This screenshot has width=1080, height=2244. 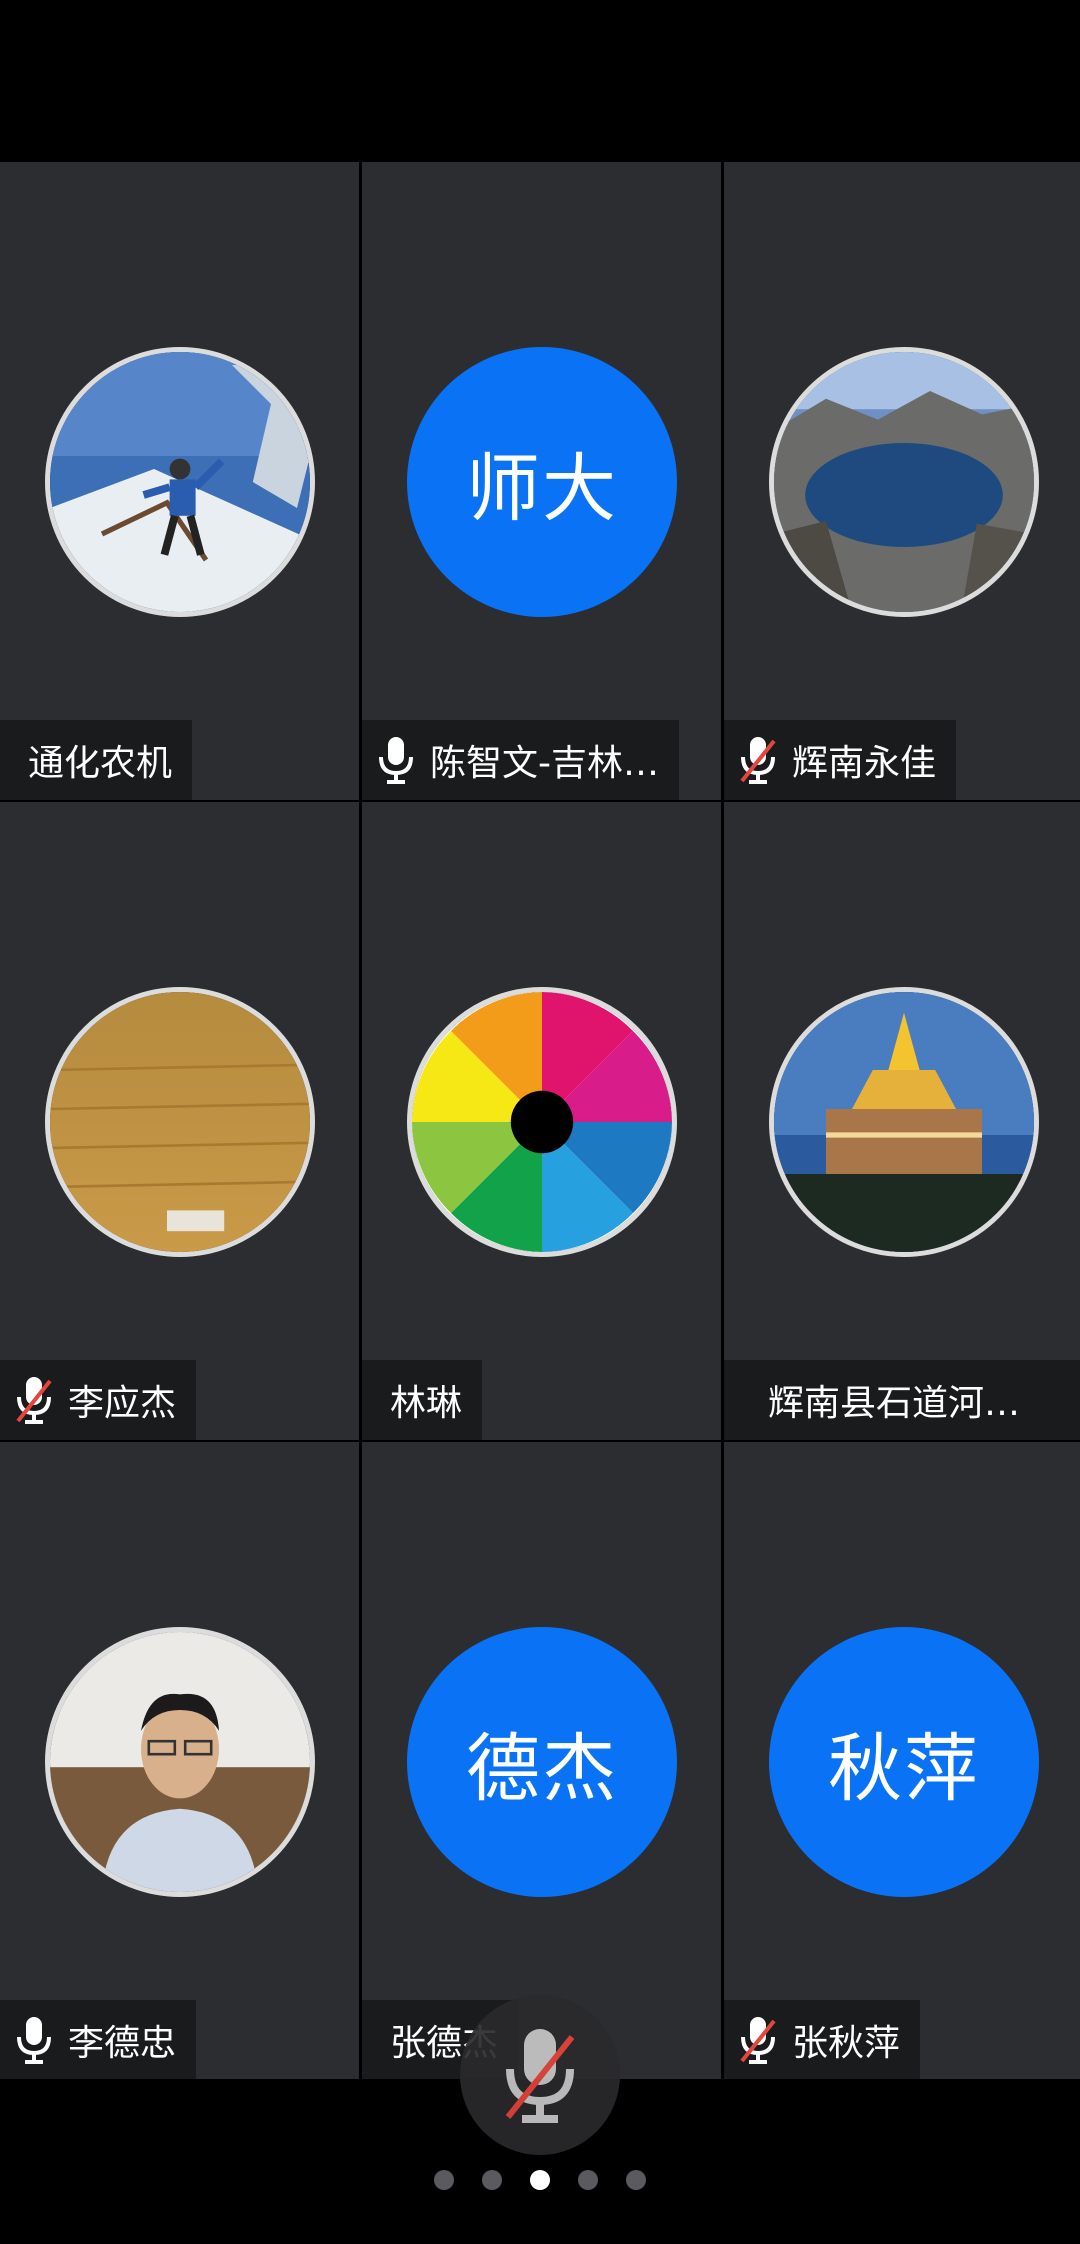 What do you see at coordinates (540, 81) in the screenshot?
I see `top-bar` at bounding box center [540, 81].